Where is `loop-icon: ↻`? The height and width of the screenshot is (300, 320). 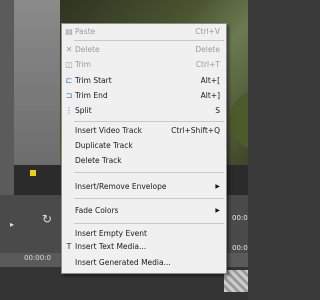
loop-icon: ↻ is located at coordinates (47, 219).